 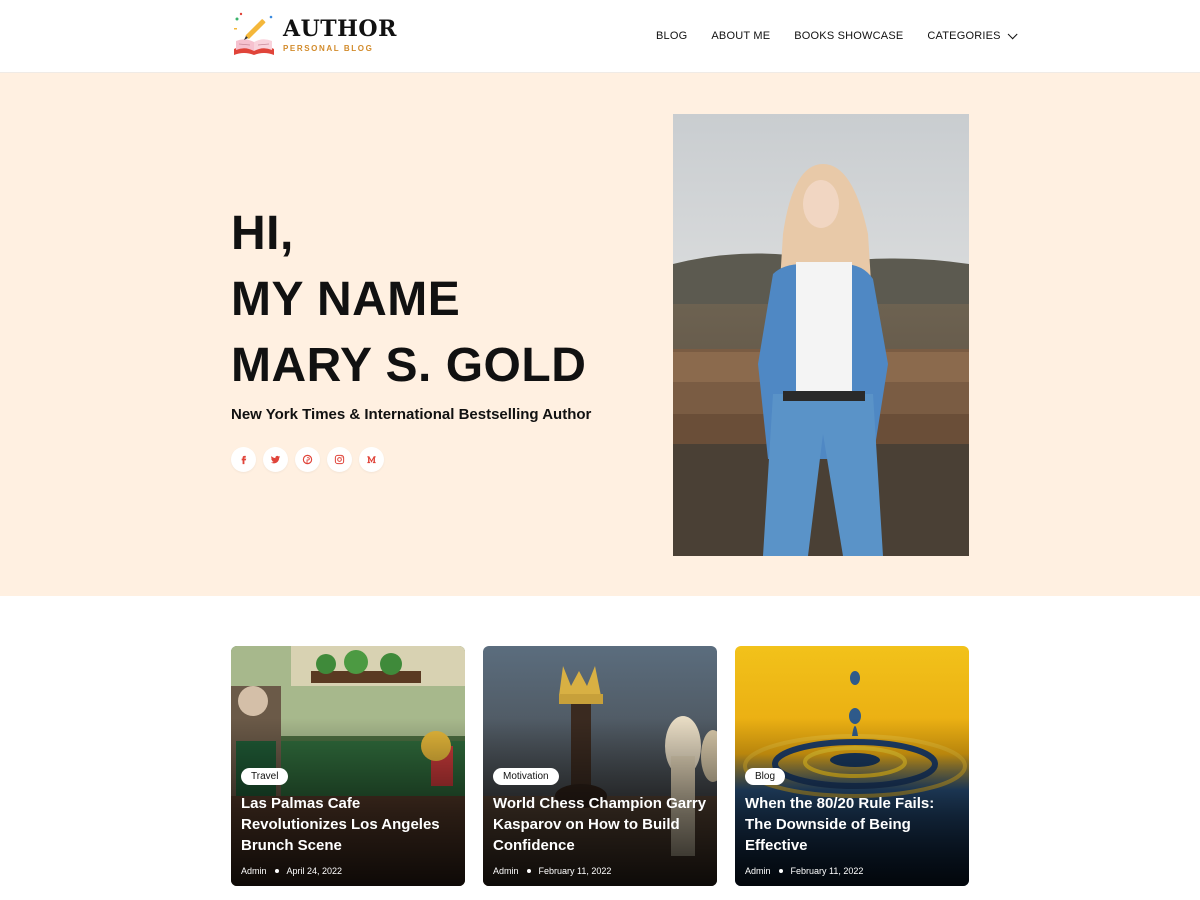 I want to click on category-badge: Blog, so click(x=765, y=776).